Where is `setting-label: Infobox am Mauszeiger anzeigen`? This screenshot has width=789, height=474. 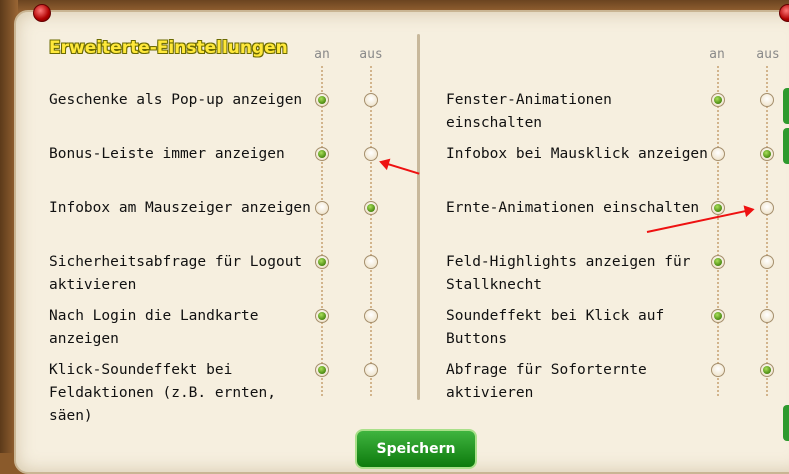 setting-label: Infobox am Mauszeiger anzeigen is located at coordinates (180, 208).